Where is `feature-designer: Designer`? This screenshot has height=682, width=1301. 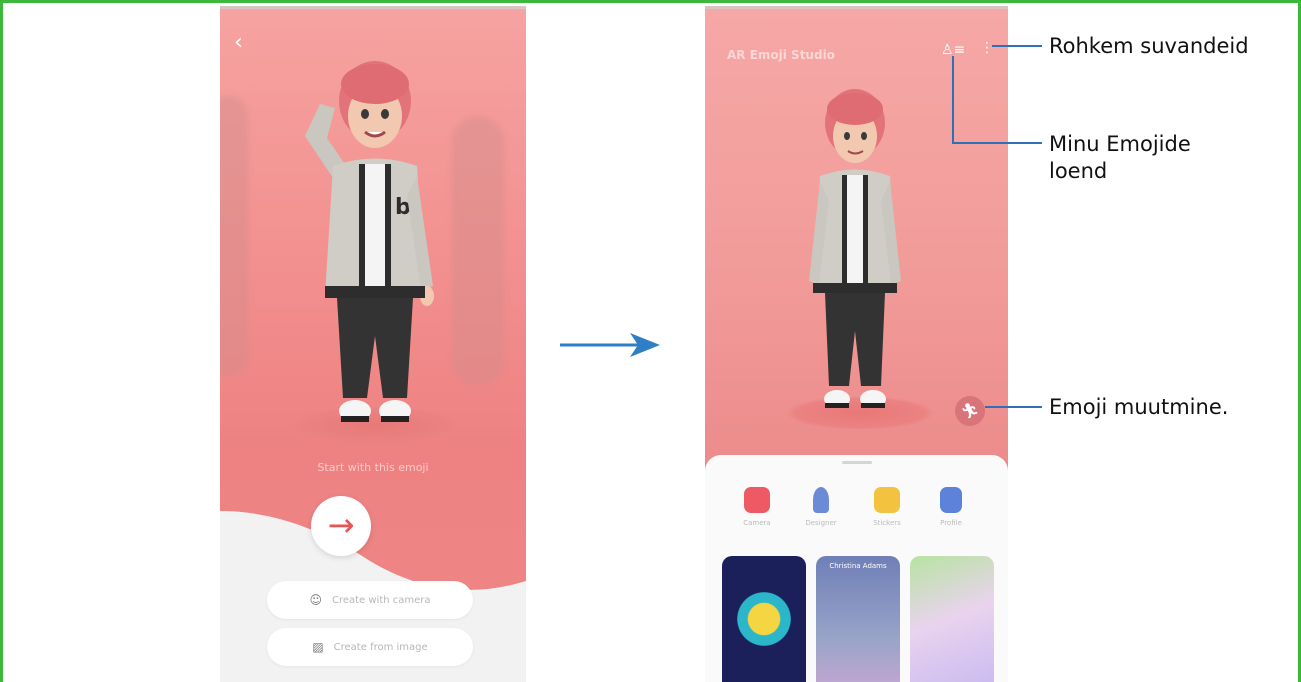 feature-designer: Designer is located at coordinates (821, 507).